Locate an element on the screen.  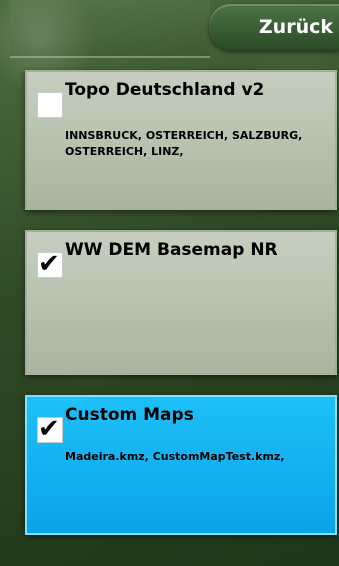
back-button: Zurück is located at coordinates (274, 27).